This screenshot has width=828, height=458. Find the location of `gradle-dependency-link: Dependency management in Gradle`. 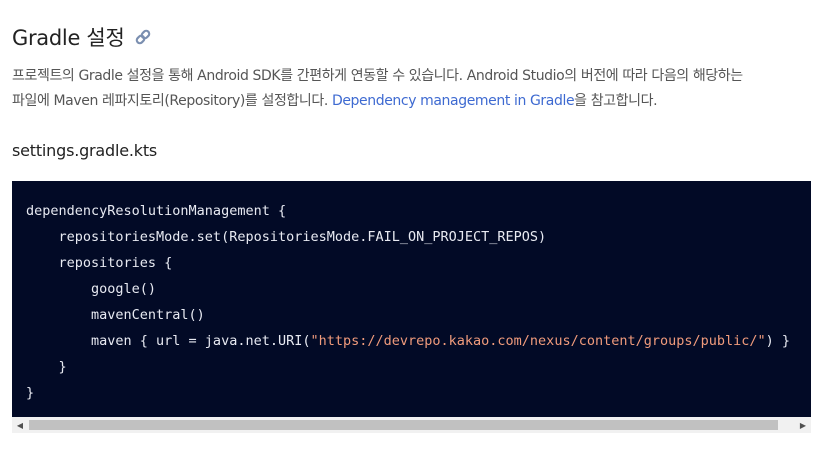

gradle-dependency-link: Dependency management in Gradle is located at coordinates (453, 101).